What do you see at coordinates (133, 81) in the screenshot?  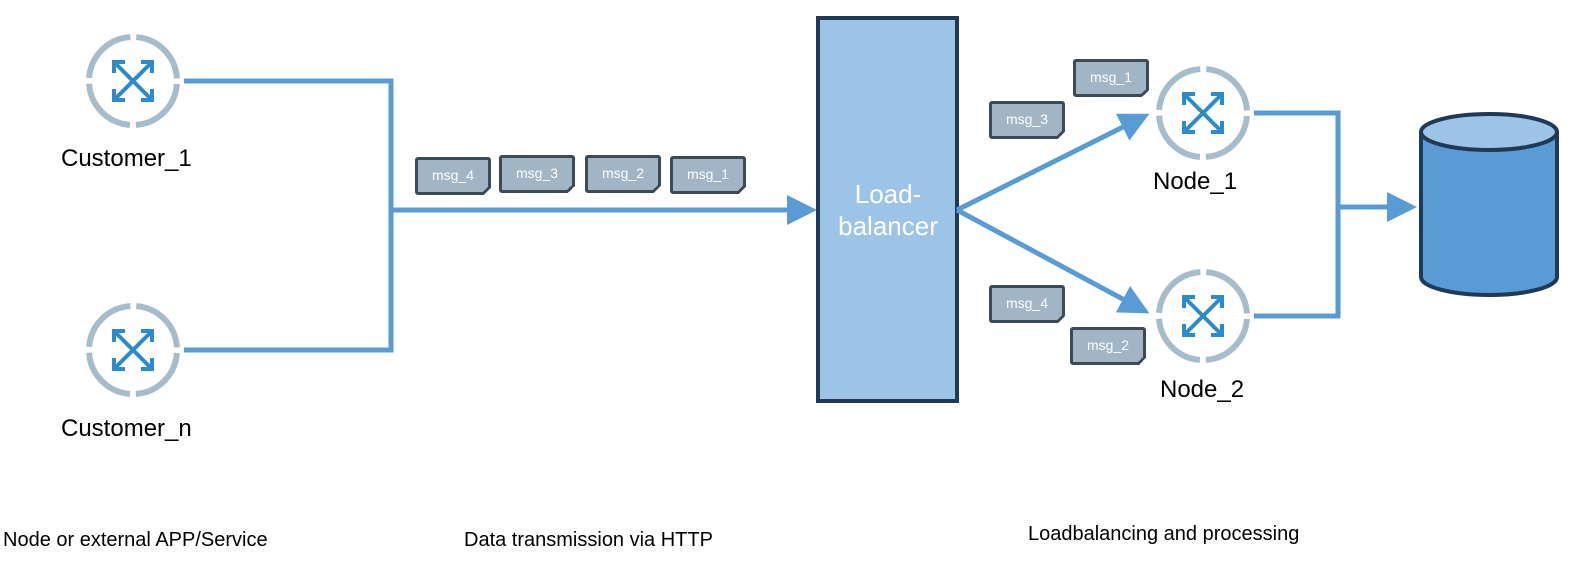 I see `customer-1-node-icon` at bounding box center [133, 81].